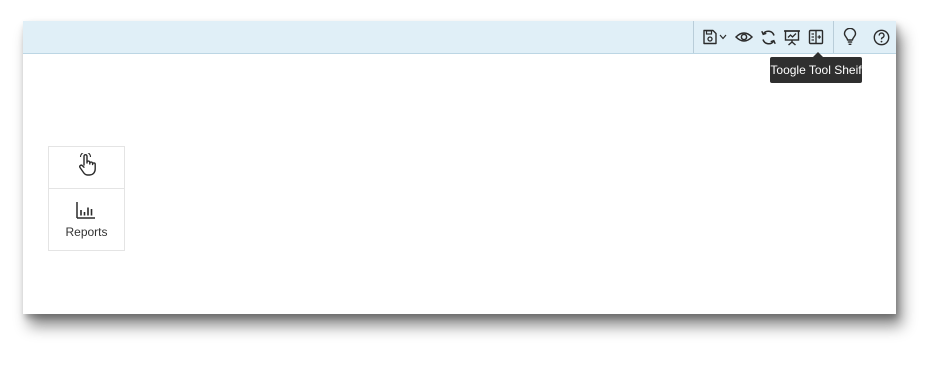 The width and height of the screenshot is (950, 366). I want to click on hint-button, so click(850, 37).